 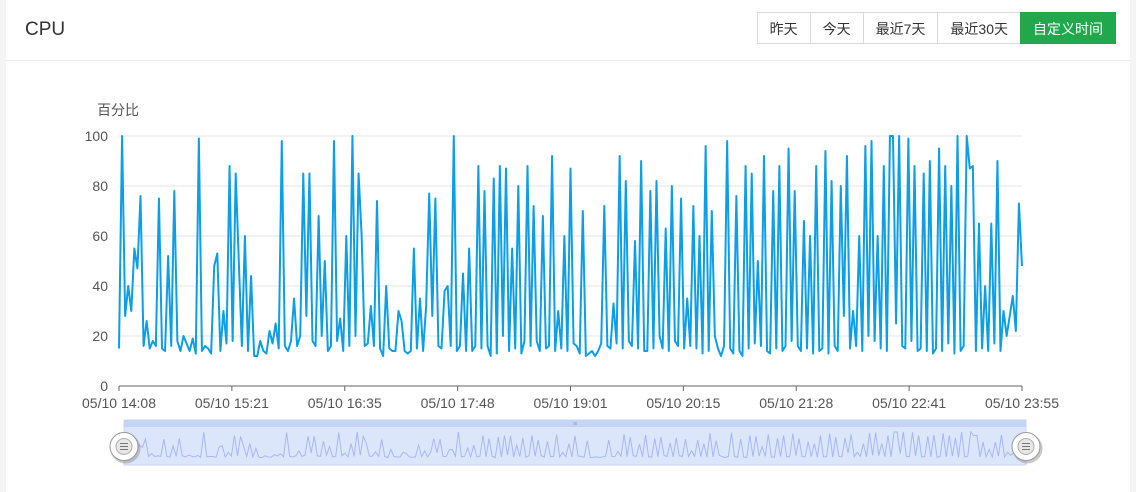 What do you see at coordinates (118, 110) in the screenshot?
I see `y-axis-label: 百分比` at bounding box center [118, 110].